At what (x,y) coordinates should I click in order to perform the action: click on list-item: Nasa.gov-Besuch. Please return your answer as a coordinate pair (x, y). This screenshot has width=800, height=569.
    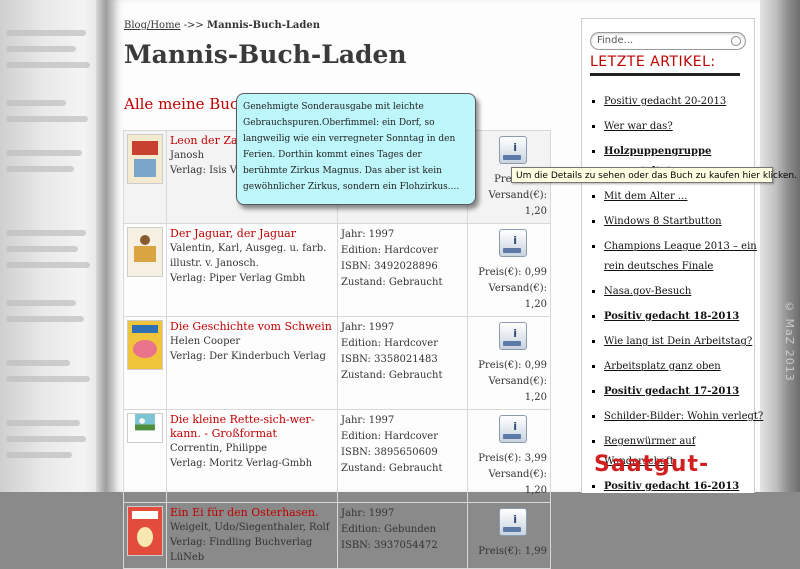
    Looking at the image, I should click on (684, 292).